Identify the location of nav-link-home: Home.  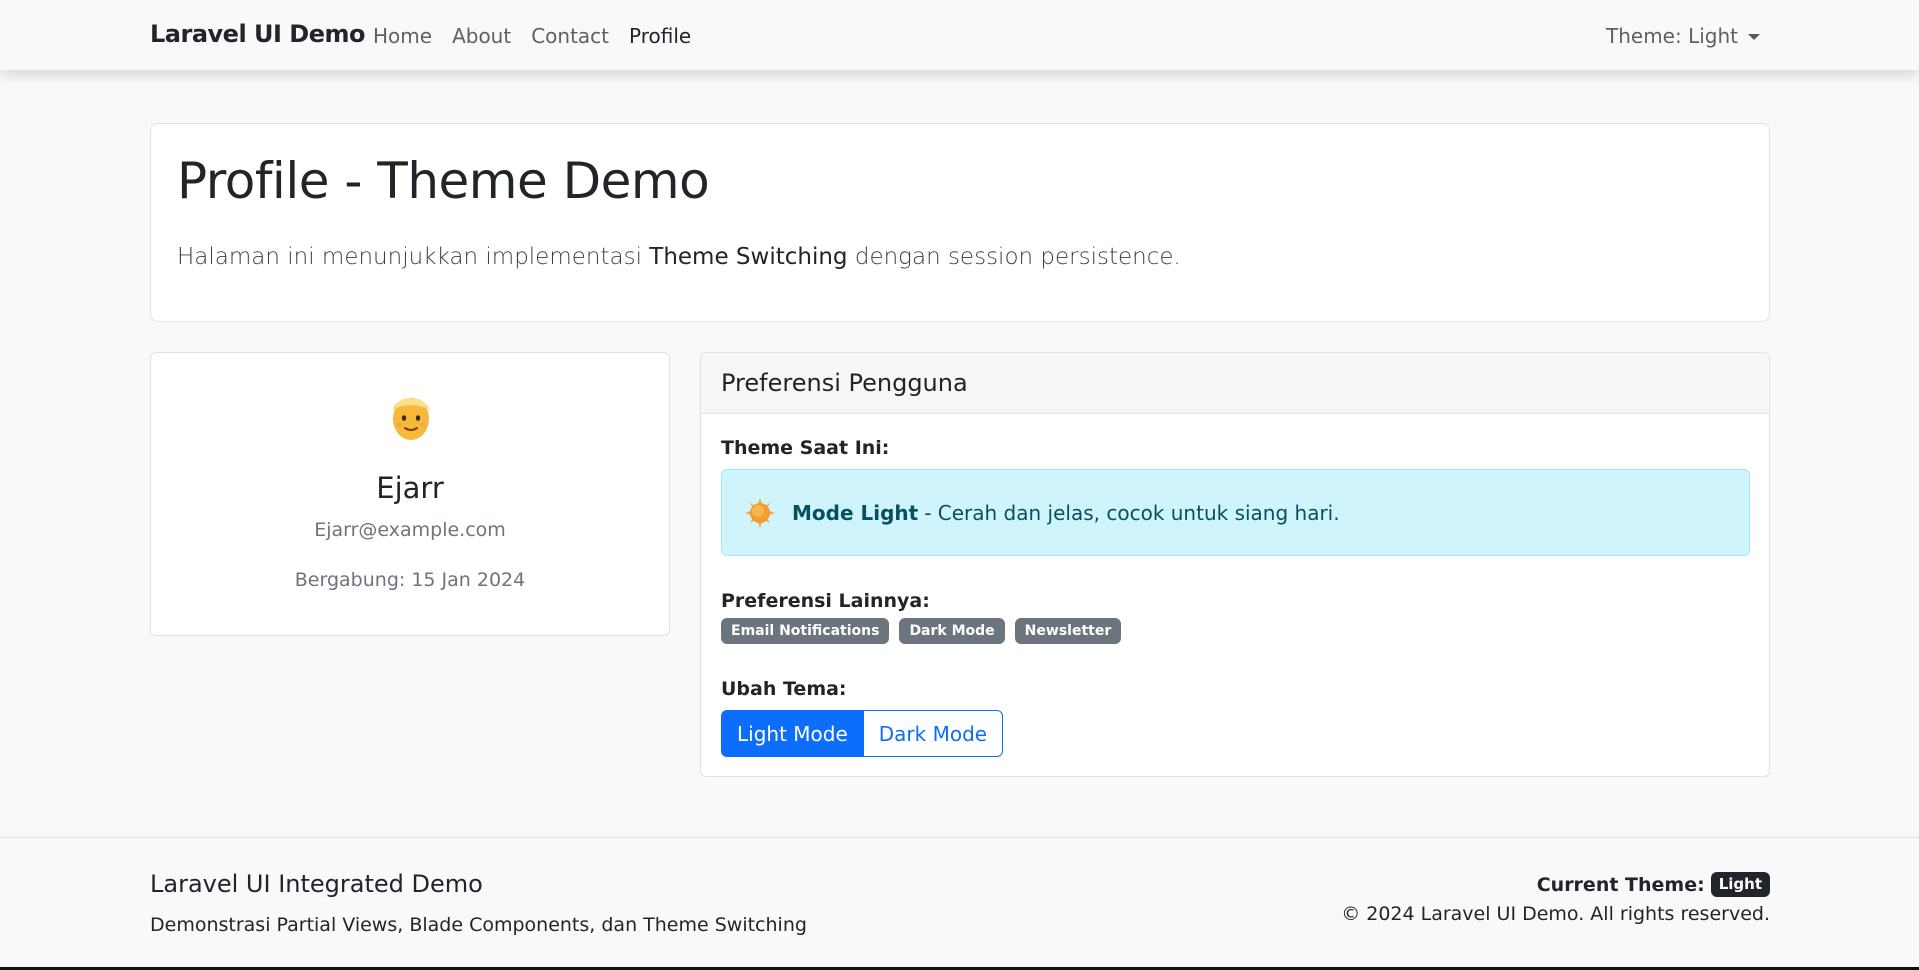
(402, 36).